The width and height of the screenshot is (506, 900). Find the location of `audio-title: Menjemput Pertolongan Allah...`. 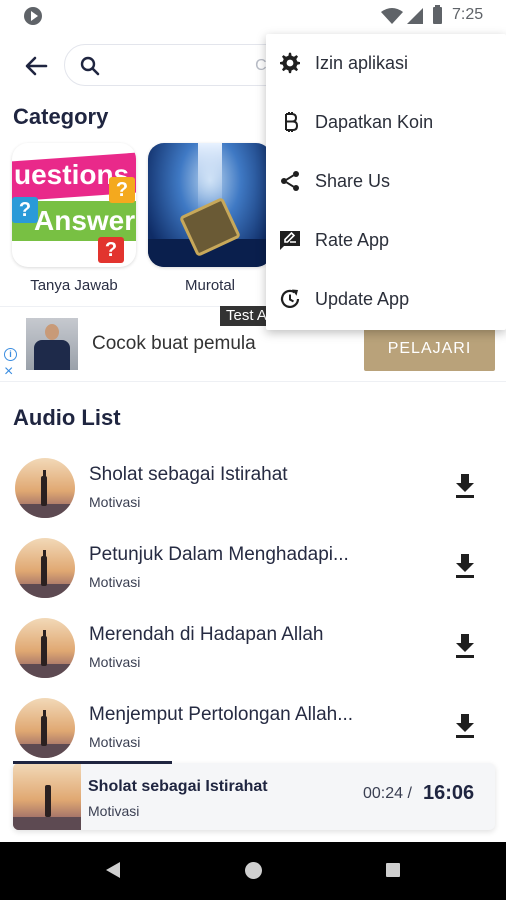

audio-title: Menjemput Pertolongan Allah... is located at coordinates (221, 714).